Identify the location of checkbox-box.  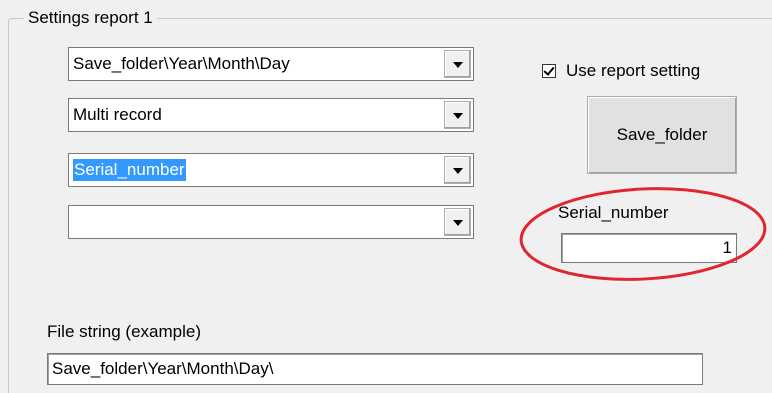
(549, 71).